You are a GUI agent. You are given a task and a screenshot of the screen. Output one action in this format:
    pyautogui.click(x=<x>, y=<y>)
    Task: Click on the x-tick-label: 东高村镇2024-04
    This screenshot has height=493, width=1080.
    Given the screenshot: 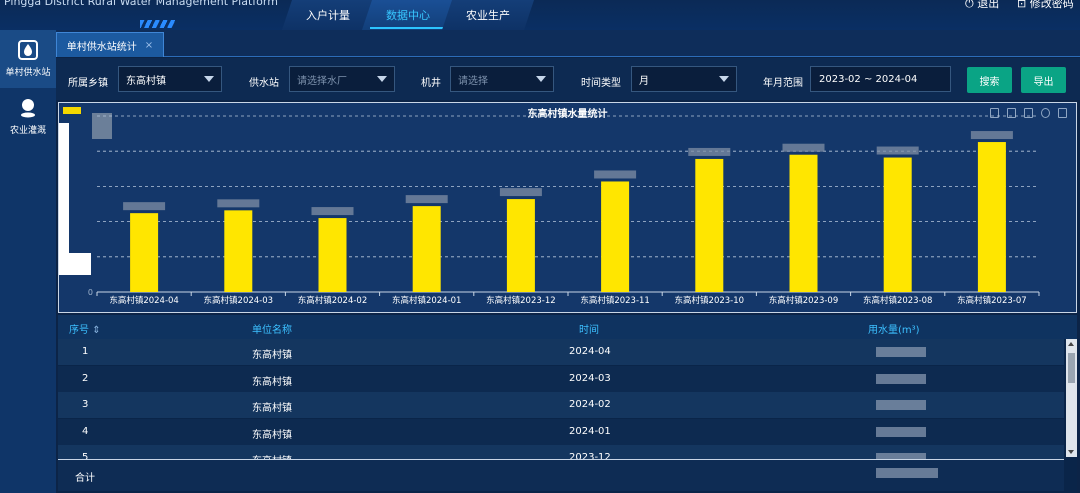 What is the action you would take?
    pyautogui.click(x=144, y=300)
    